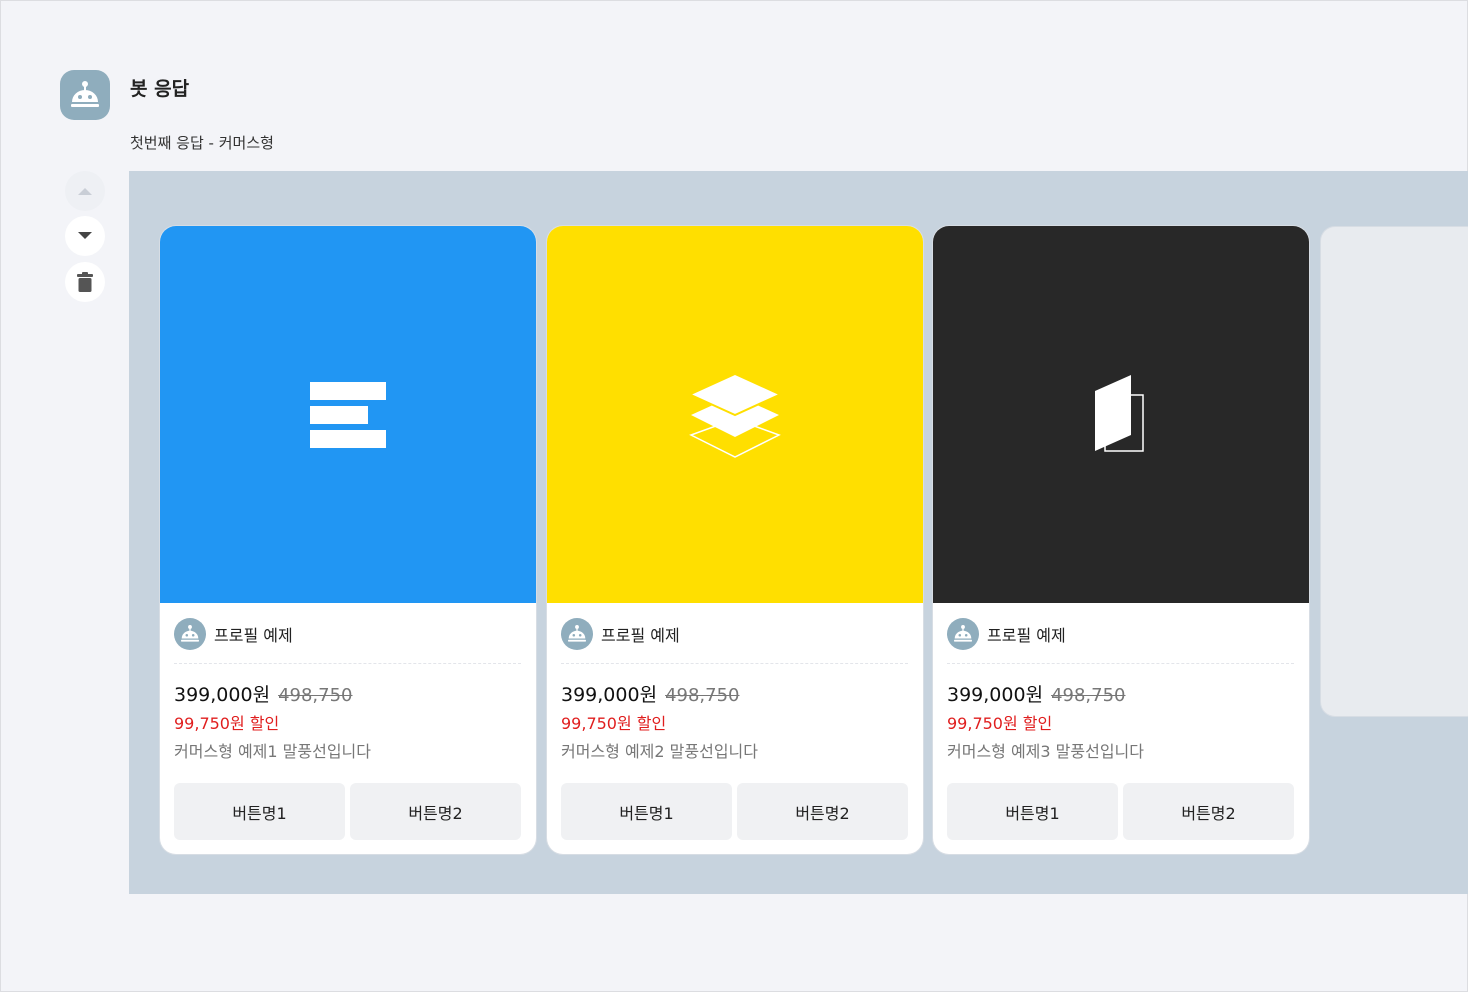  I want to click on caret-down-icon, so click(85, 235).